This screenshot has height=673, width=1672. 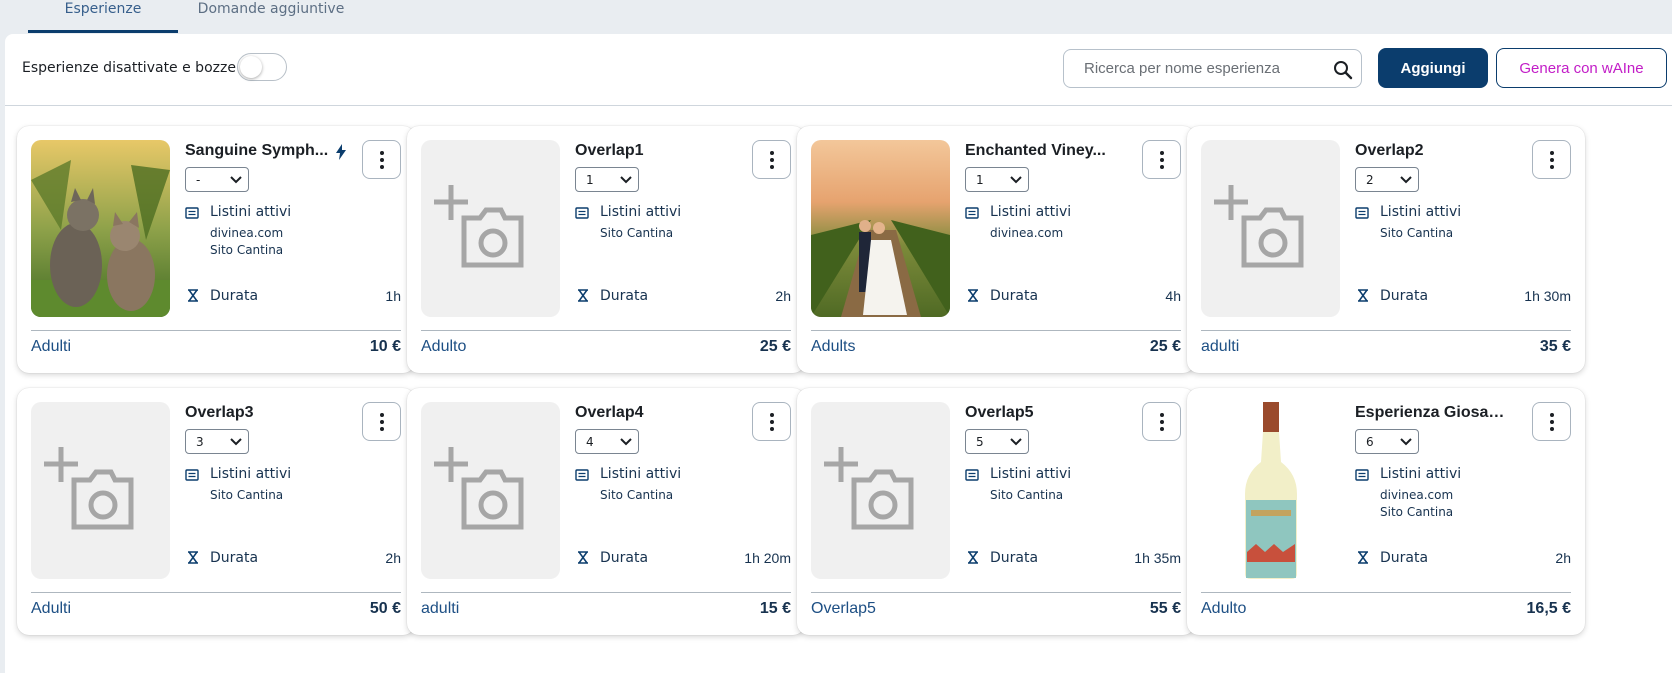 I want to click on bolt-icon, so click(x=341, y=152).